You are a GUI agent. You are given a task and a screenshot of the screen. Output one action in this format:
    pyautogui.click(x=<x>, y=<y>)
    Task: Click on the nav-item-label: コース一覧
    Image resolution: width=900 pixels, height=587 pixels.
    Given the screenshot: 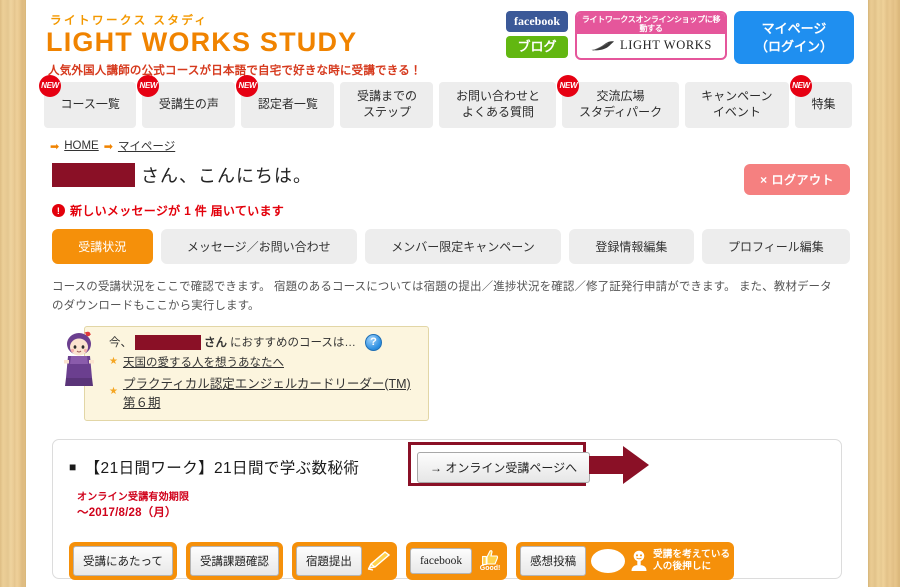 What is the action you would take?
    pyautogui.click(x=90, y=104)
    